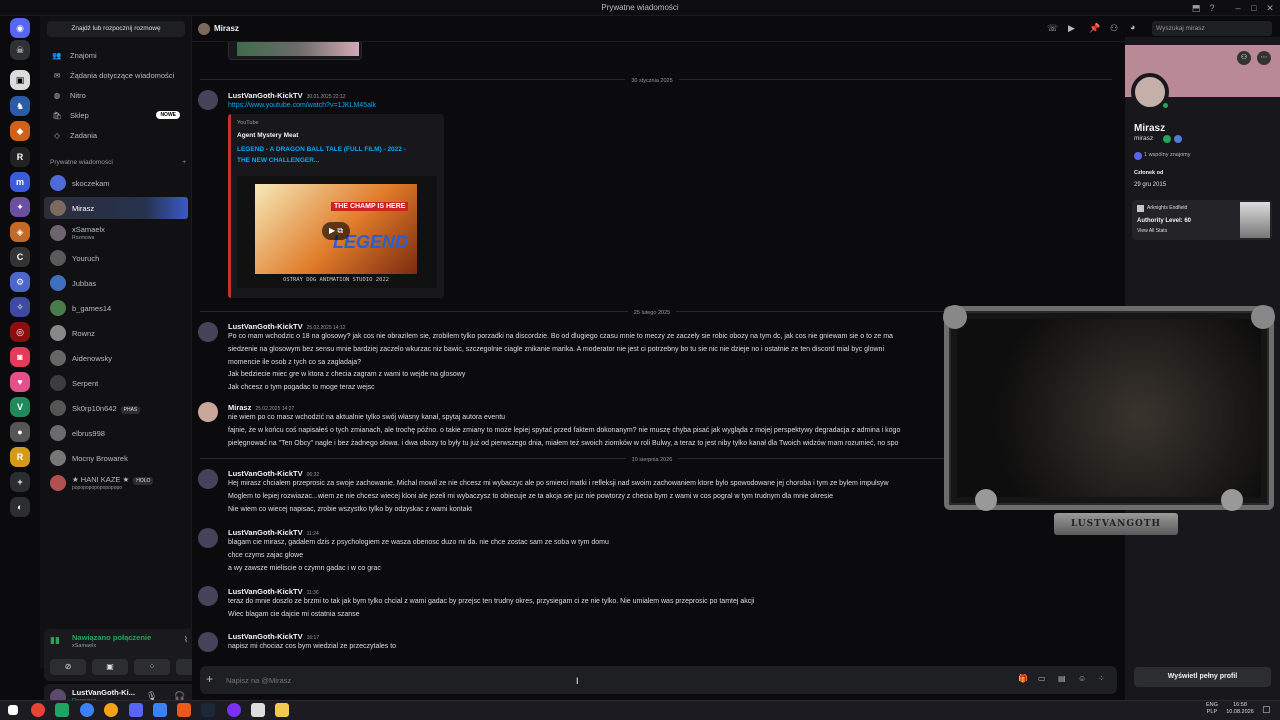  I want to click on game-stats-link: View All Stats, so click(1152, 231).